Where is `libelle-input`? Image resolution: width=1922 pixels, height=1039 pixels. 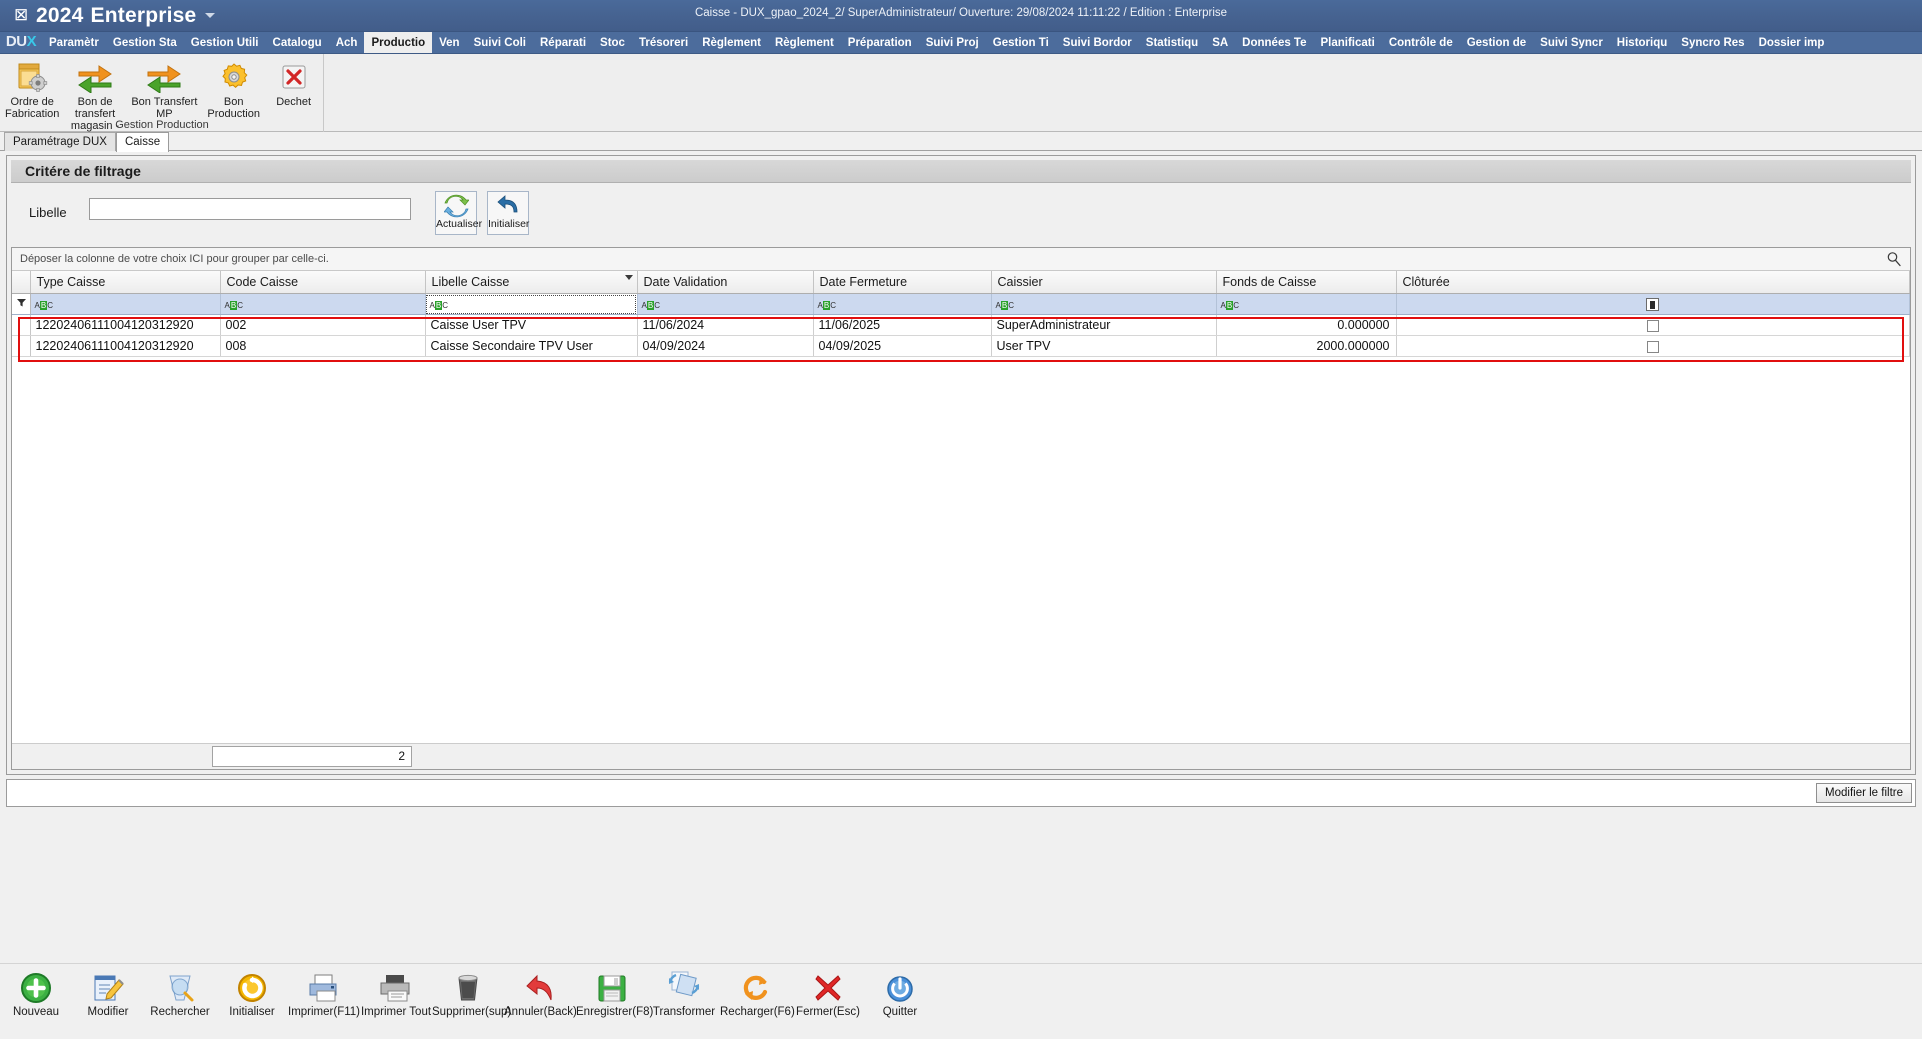 libelle-input is located at coordinates (250, 209).